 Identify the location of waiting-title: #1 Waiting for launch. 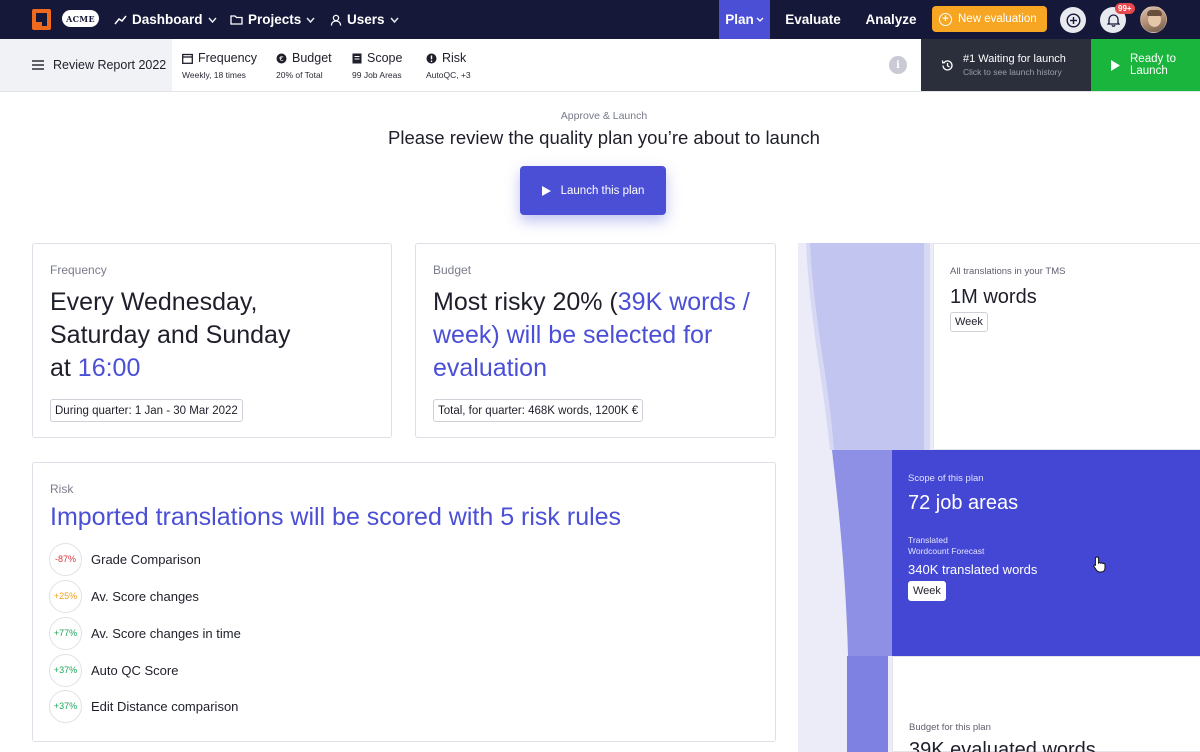
(1014, 59).